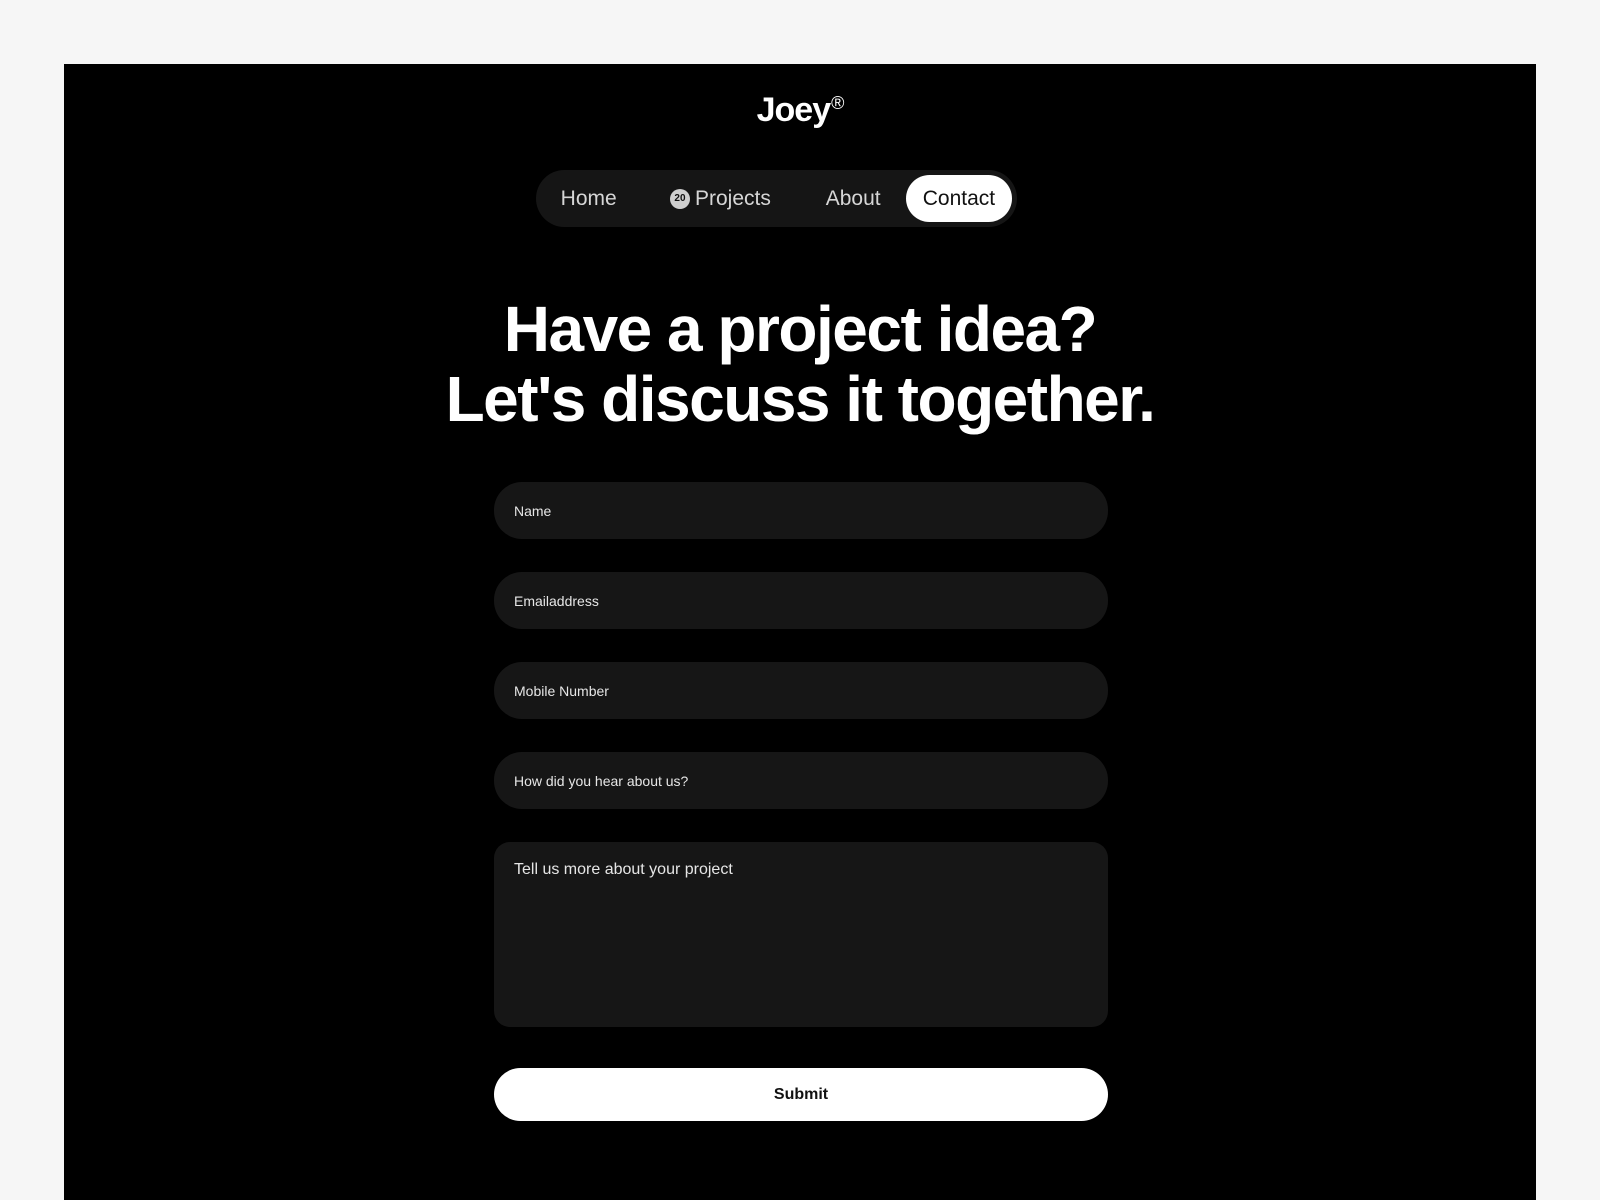 The height and width of the screenshot is (1200, 1600). I want to click on brand-name: Joey, so click(793, 110).